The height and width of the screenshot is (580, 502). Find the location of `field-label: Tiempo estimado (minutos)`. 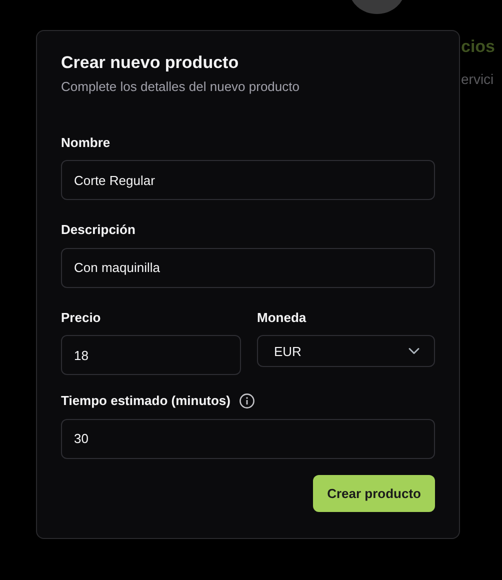

field-label: Tiempo estimado (minutos) is located at coordinates (145, 401).